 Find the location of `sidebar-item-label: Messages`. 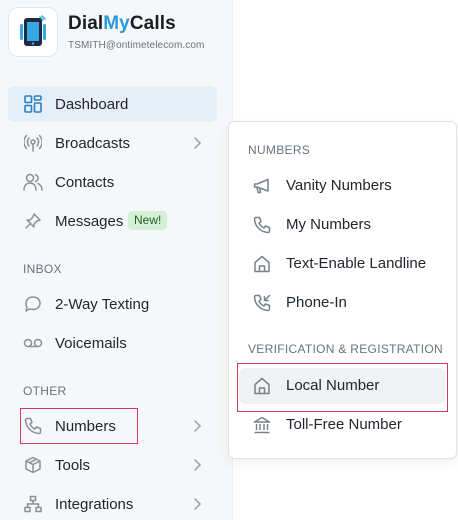

sidebar-item-label: Messages is located at coordinates (89, 221).